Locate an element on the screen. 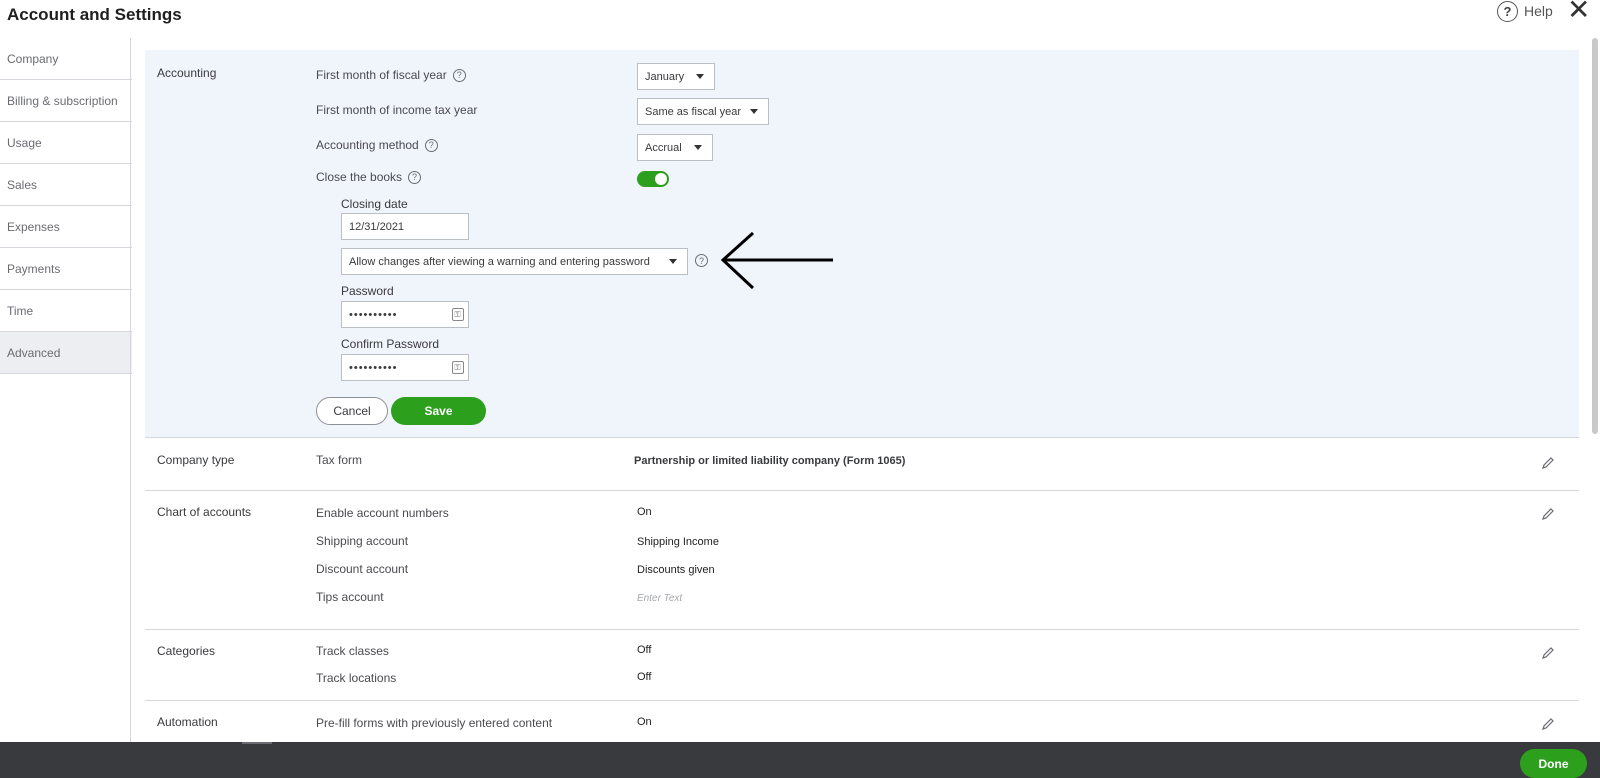 Image resolution: width=1600 pixels, height=778 pixels. cancel-button: Cancel is located at coordinates (352, 411).